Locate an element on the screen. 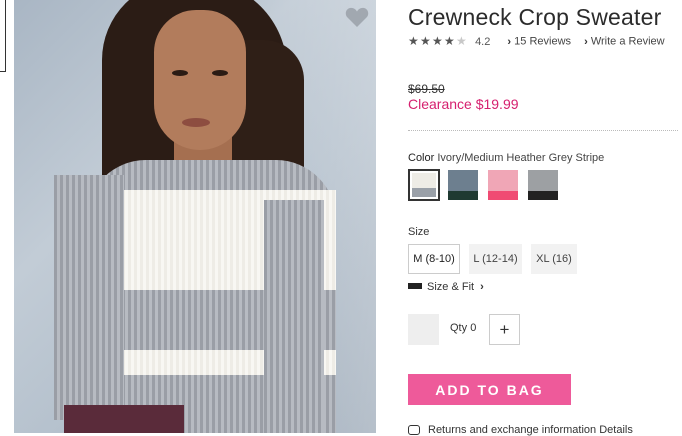 Image resolution: width=682 pixels, height=436 pixels. swatch-slate-green is located at coordinates (463, 185).